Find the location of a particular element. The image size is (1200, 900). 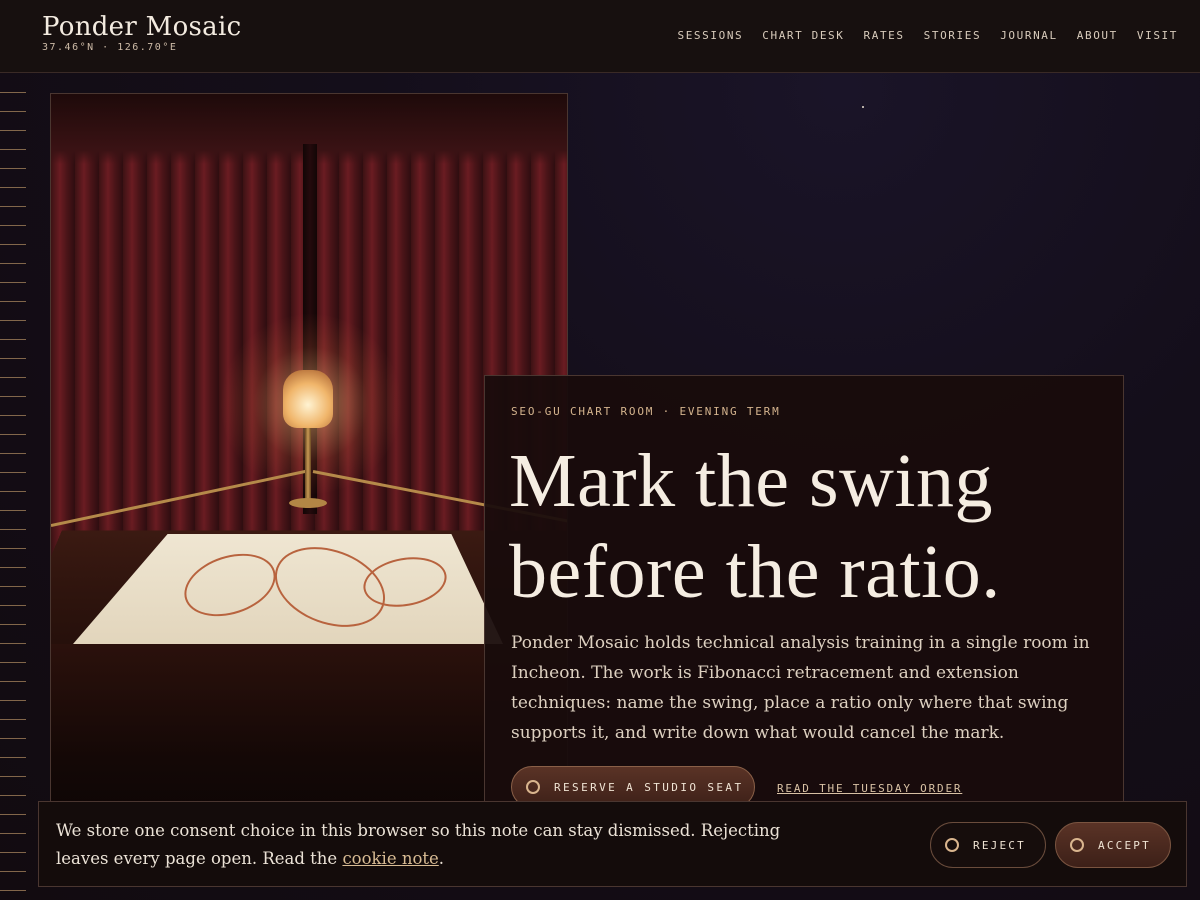

nav-stories: STORIES is located at coordinates (953, 35).